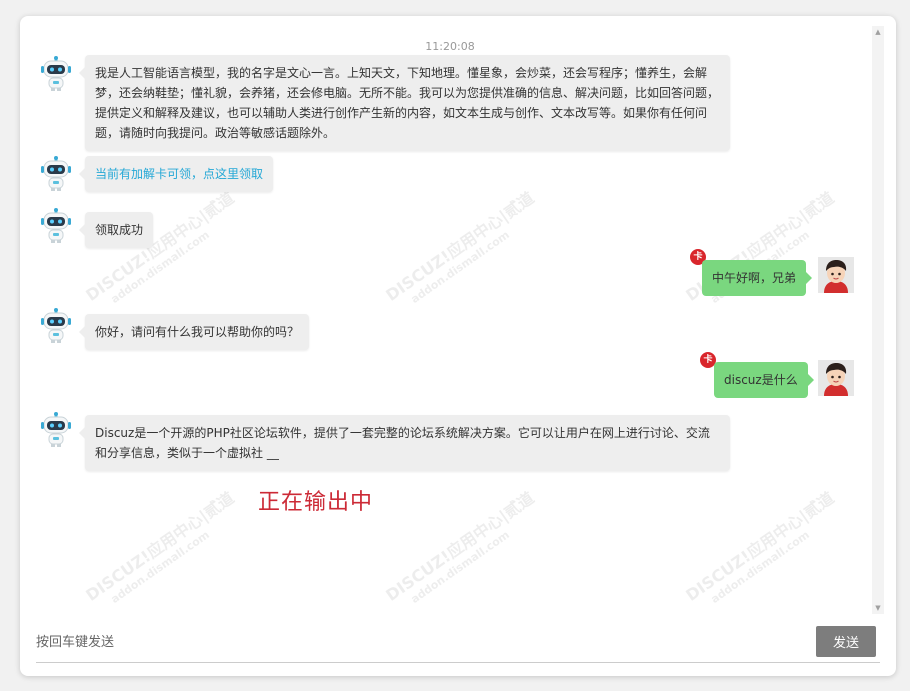 This screenshot has width=910, height=691. I want to click on message-text: 领取成功, so click(119, 230).